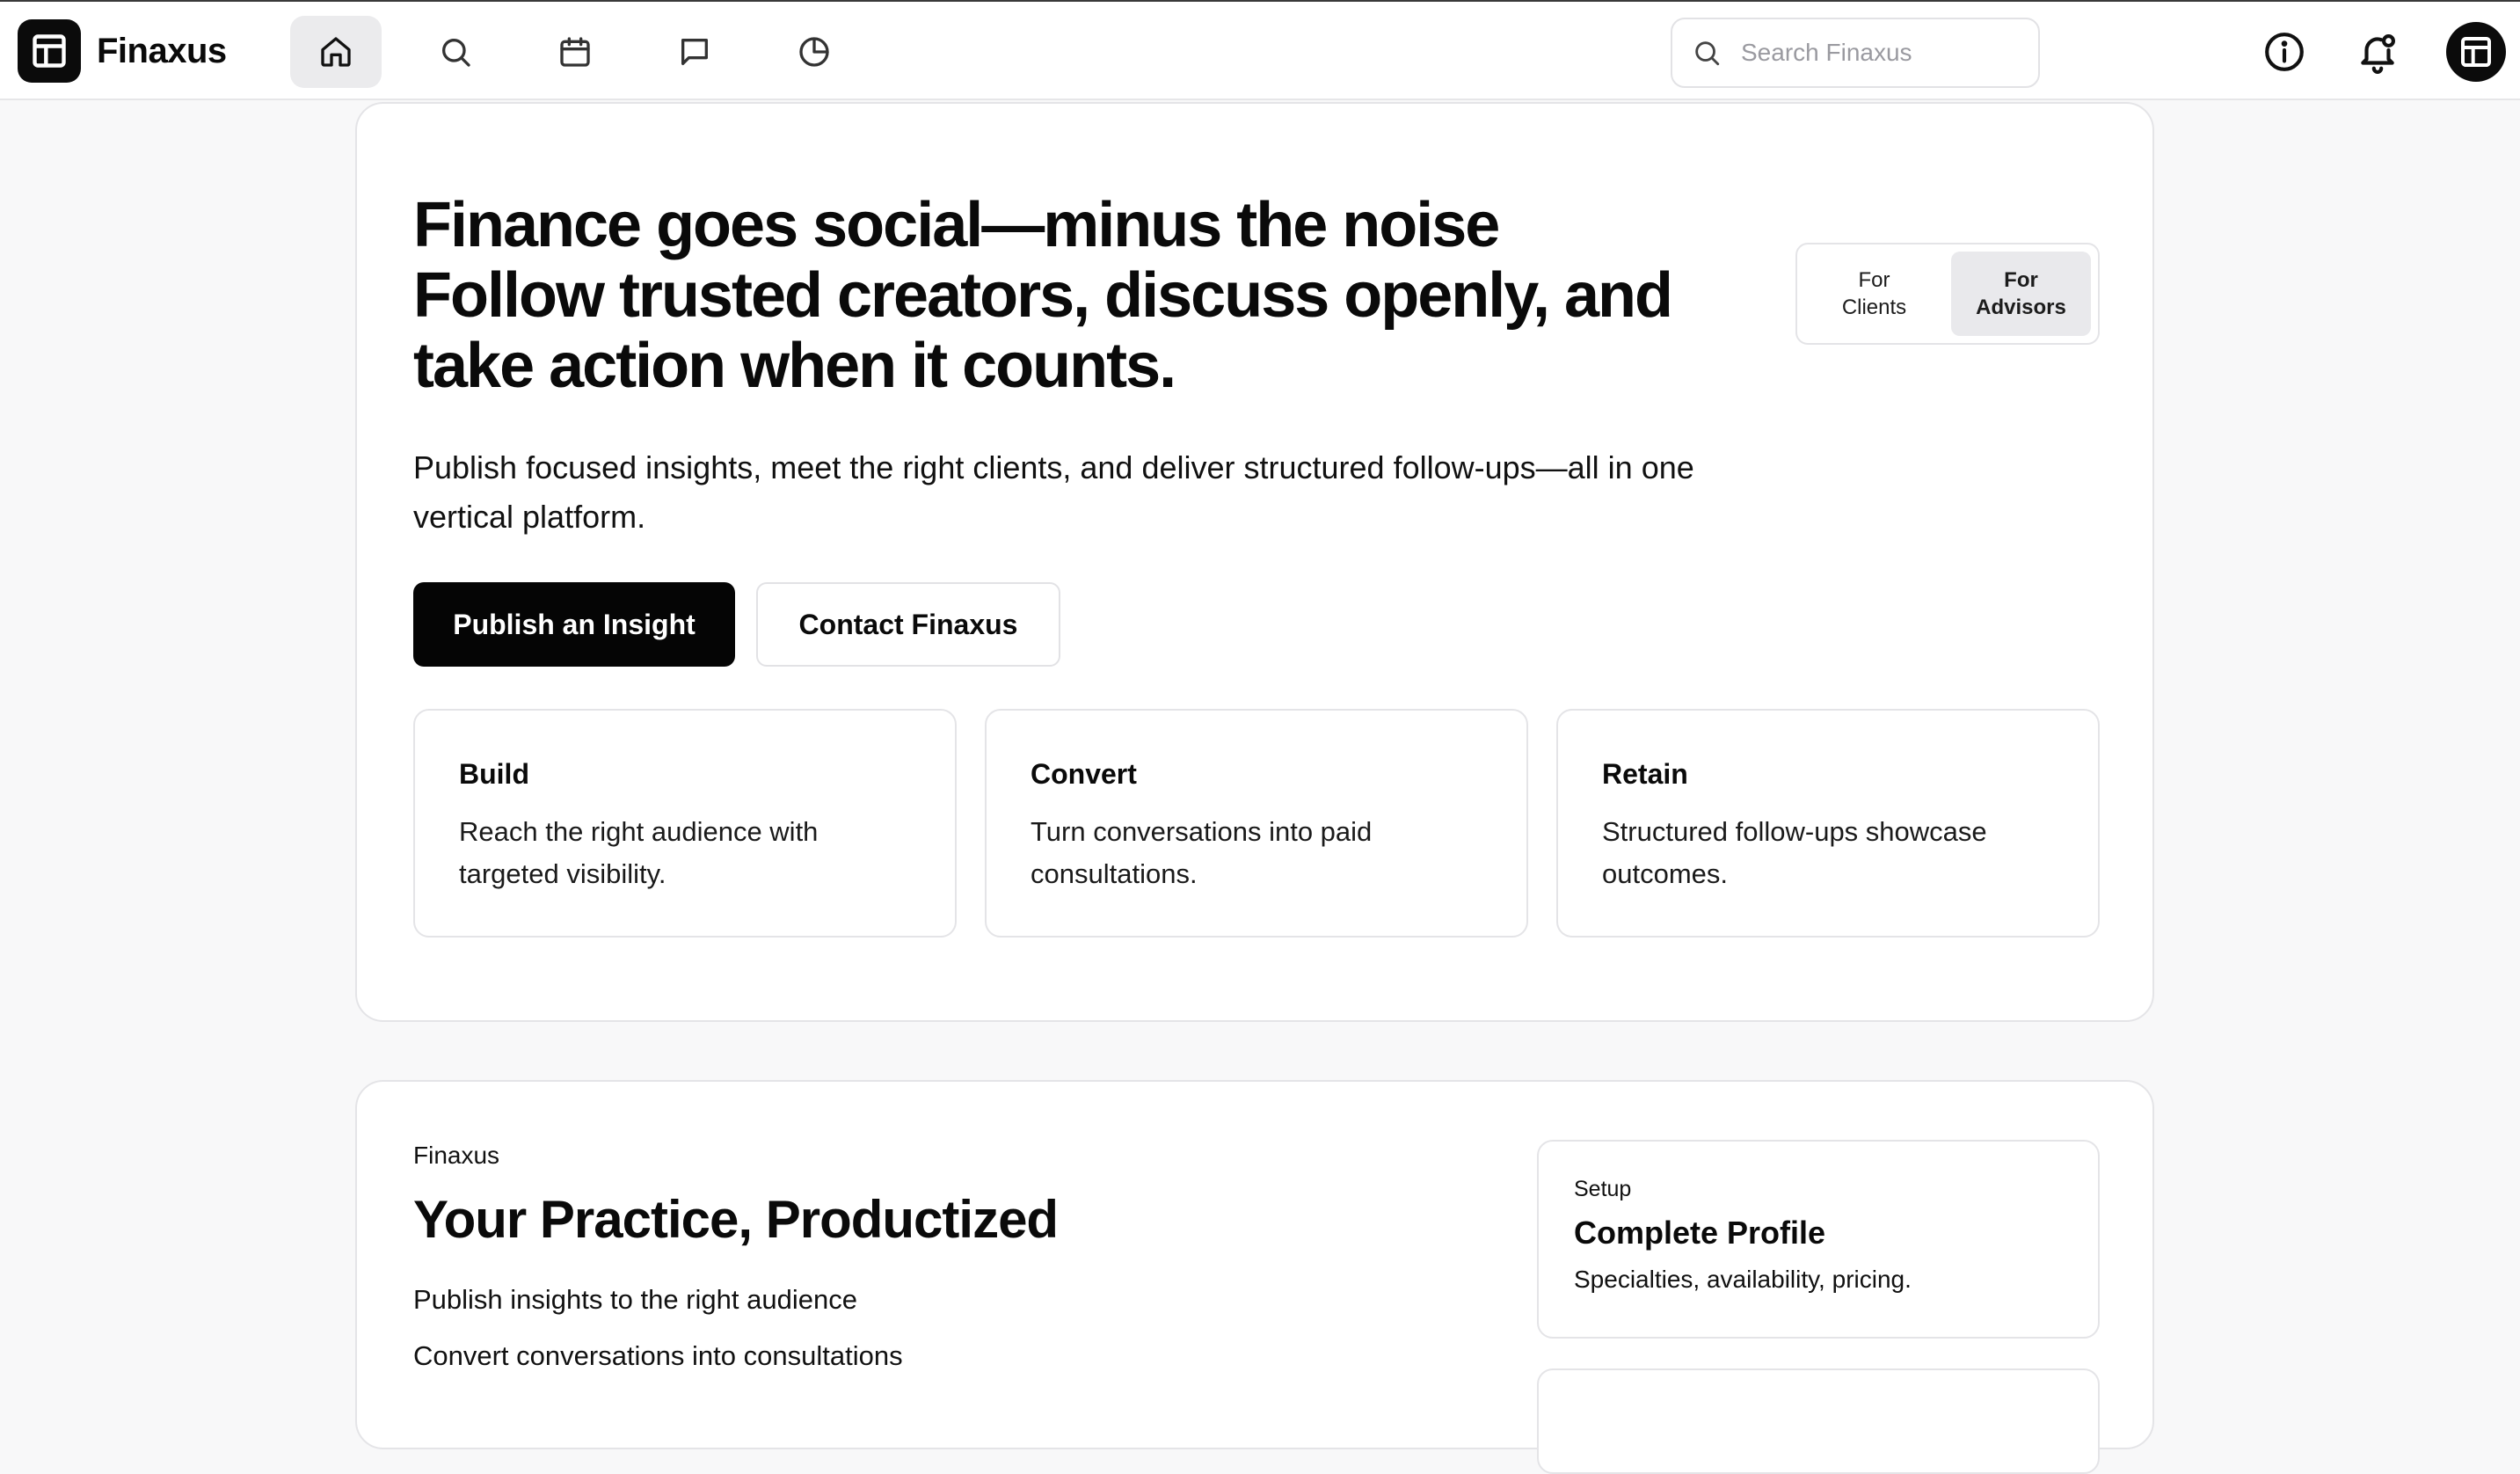 The height and width of the screenshot is (1474, 2520). Describe the element at coordinates (1794, 852) in the screenshot. I see `feature-description: Structured follow-ups showcase outcomes.` at that location.